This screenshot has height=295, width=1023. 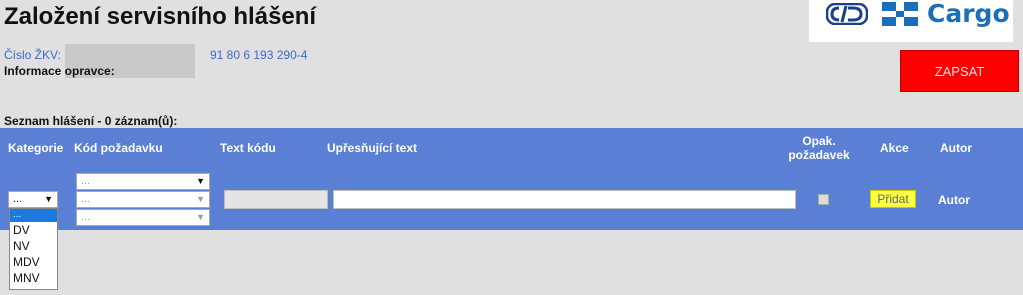 I want to click on request-code-select-1: ... ▼, so click(x=143, y=181).